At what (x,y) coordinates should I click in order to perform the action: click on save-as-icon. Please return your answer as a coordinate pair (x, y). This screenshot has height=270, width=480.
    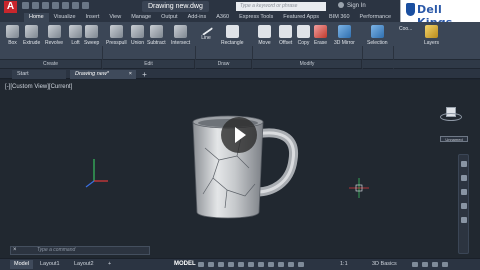
    Looking at the image, I should click on (55, 5).